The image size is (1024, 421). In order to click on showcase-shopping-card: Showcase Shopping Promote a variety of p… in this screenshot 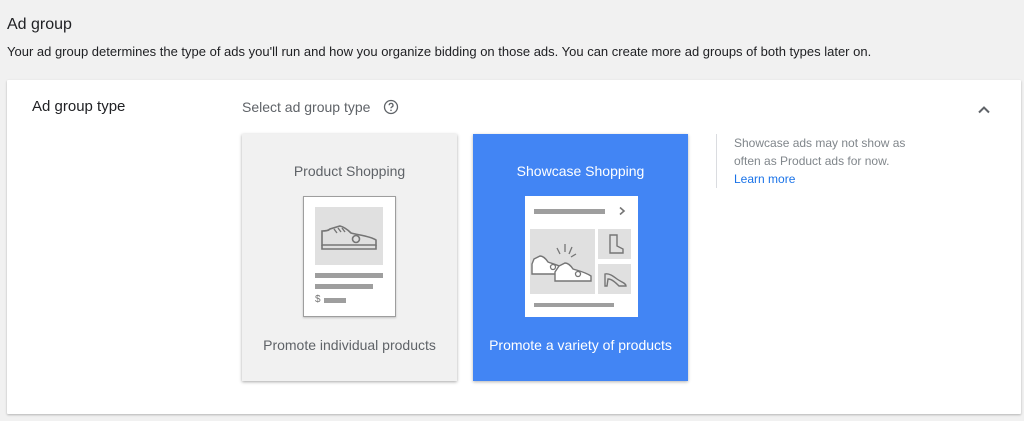, I will do `click(580, 257)`.